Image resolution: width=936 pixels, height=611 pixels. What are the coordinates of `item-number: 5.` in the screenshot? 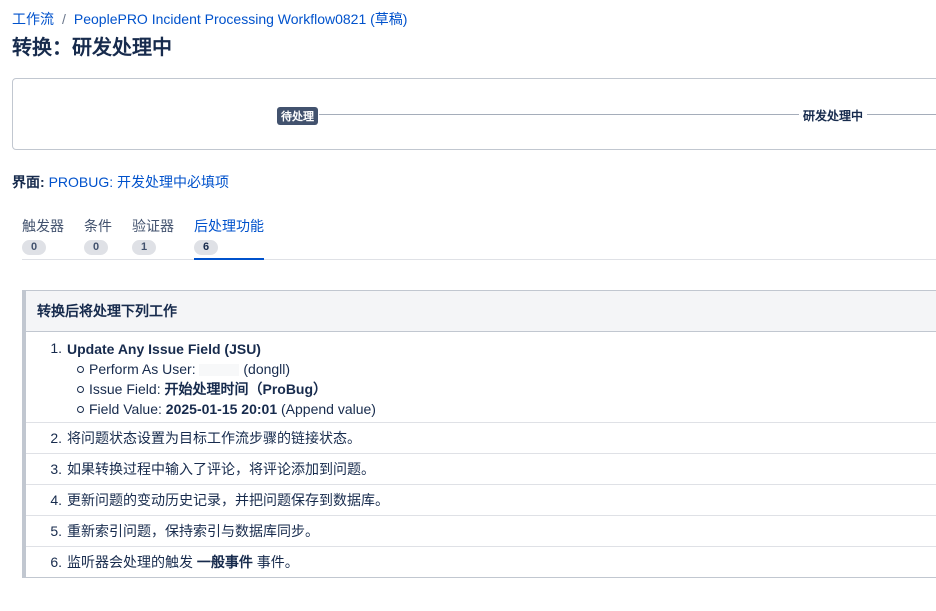 It's located at (56, 531).